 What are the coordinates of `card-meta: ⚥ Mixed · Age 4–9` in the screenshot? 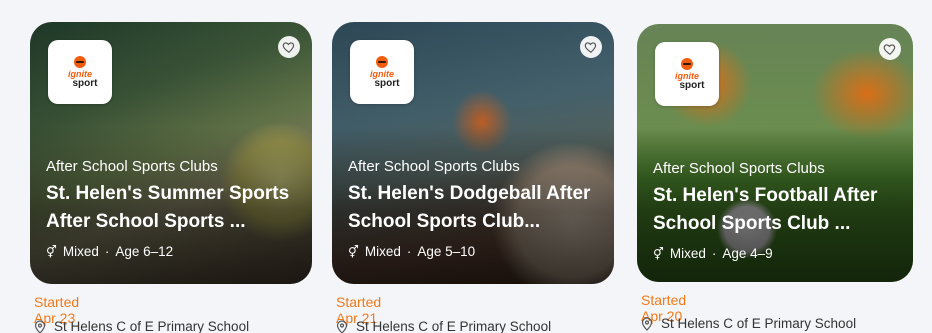 It's located at (713, 253).